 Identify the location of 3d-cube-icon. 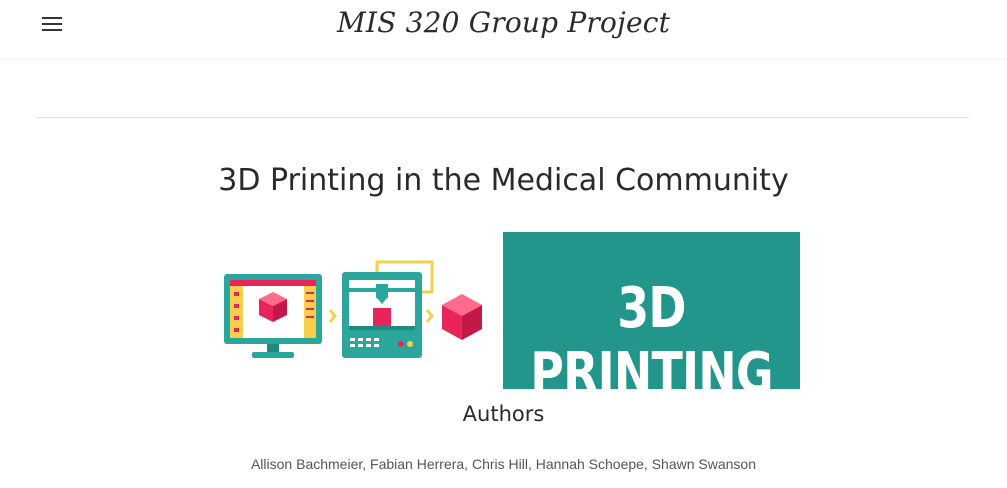
(462, 317).